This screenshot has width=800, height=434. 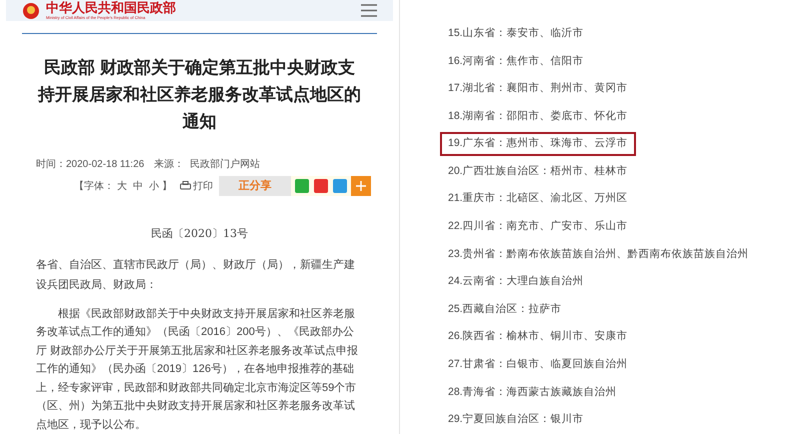 I want to click on list-item: 23.贵州省：黔南布依族苗族自治州、黔西南布依族苗族自治州, so click(x=598, y=254).